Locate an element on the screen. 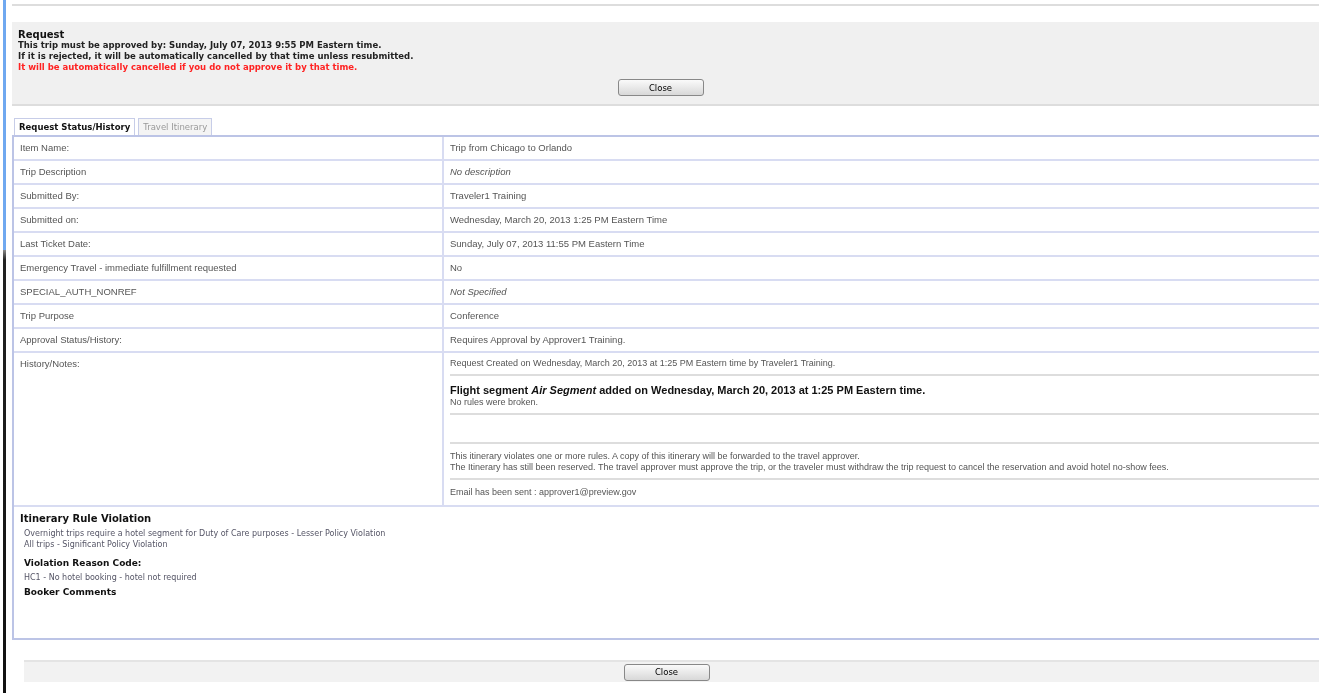 This screenshot has height=693, width=1319. warning-text: It will be automatically cancelled if you do not approve it by that time. is located at coordinates (188, 67).